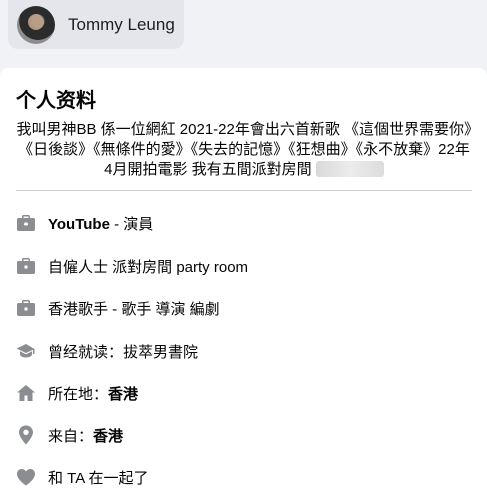 This screenshot has width=487, height=498. I want to click on detail-hometown-link: 香港, so click(108, 436).